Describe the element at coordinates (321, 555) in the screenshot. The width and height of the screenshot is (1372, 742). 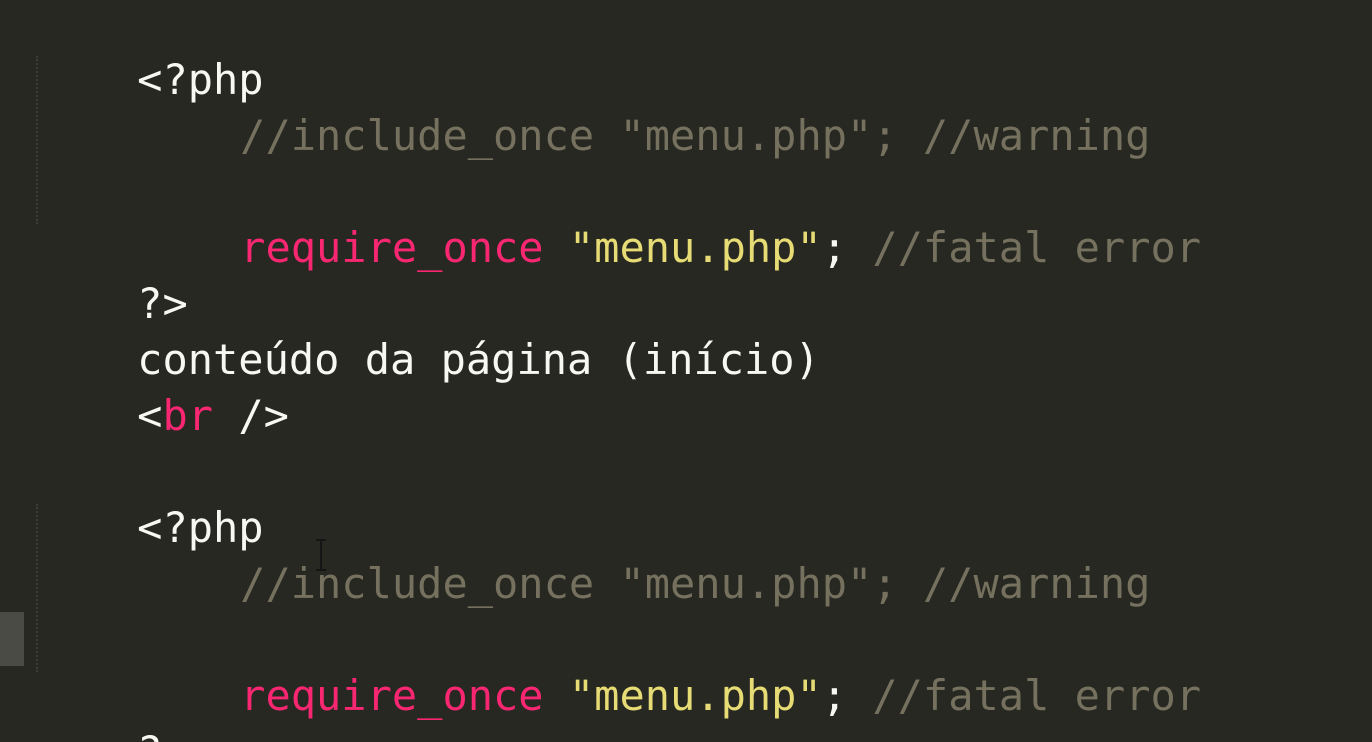
I see `text-cursor-icon` at that location.